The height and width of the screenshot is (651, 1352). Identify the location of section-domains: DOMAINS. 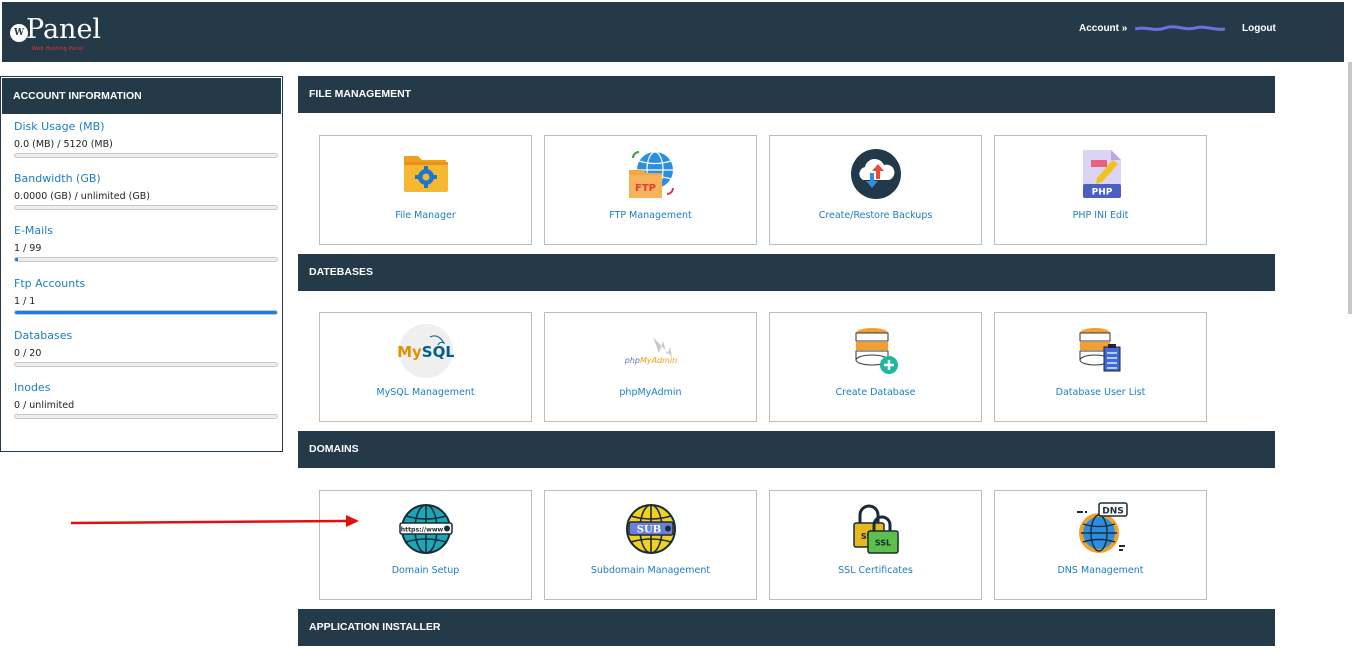
(786, 449).